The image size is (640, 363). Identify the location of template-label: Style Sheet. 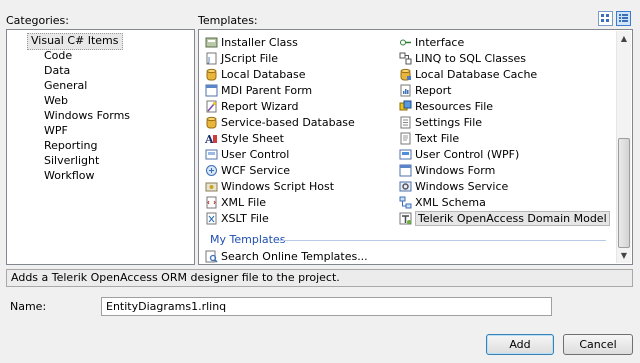
(252, 138).